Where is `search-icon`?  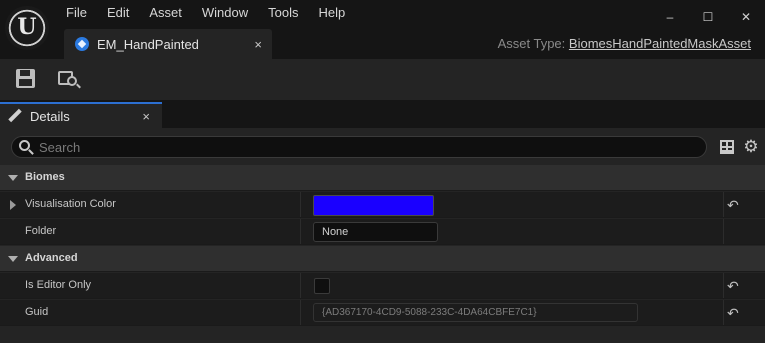 search-icon is located at coordinates (26, 147).